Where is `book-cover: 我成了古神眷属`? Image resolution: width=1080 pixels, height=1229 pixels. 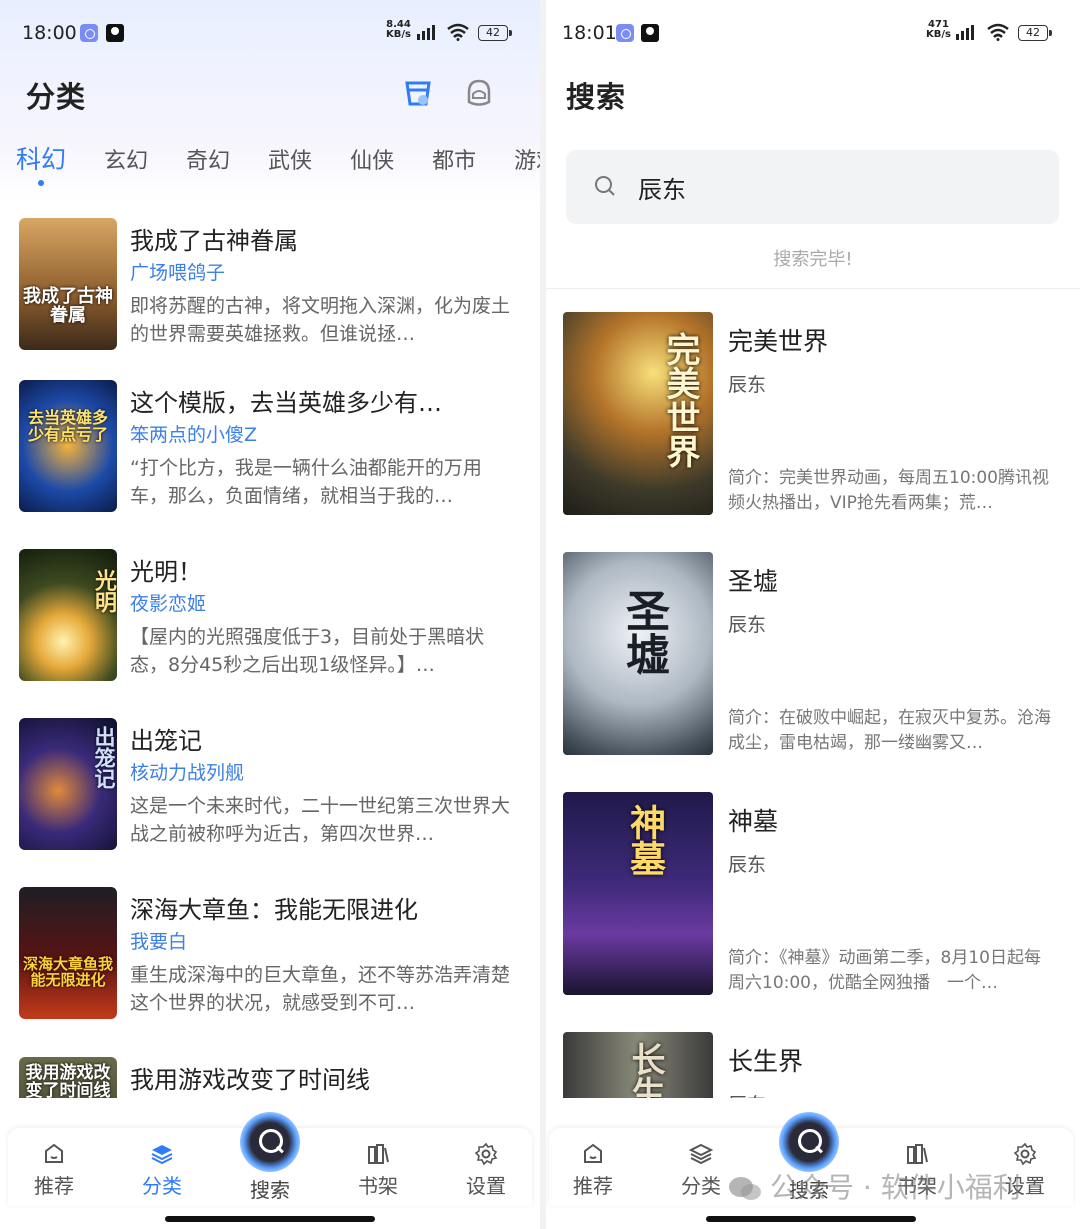 book-cover: 我成了古神眷属 is located at coordinates (68, 284).